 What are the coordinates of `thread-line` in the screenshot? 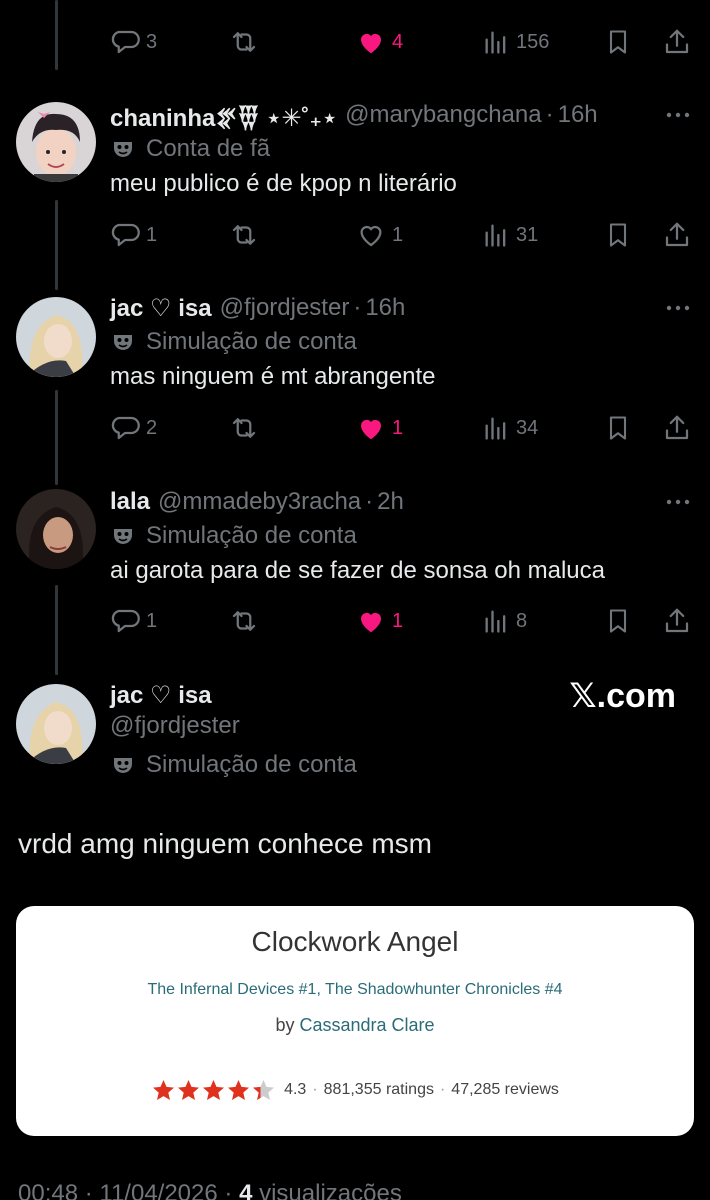 It's located at (56, 35).